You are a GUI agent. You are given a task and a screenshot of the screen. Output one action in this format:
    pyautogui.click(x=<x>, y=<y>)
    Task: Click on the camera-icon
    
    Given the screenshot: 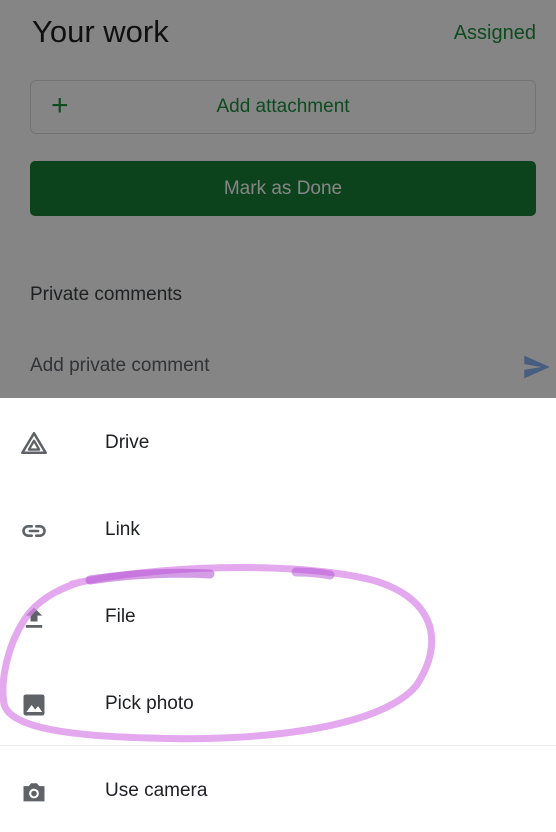 What is the action you would take?
    pyautogui.click(x=34, y=792)
    